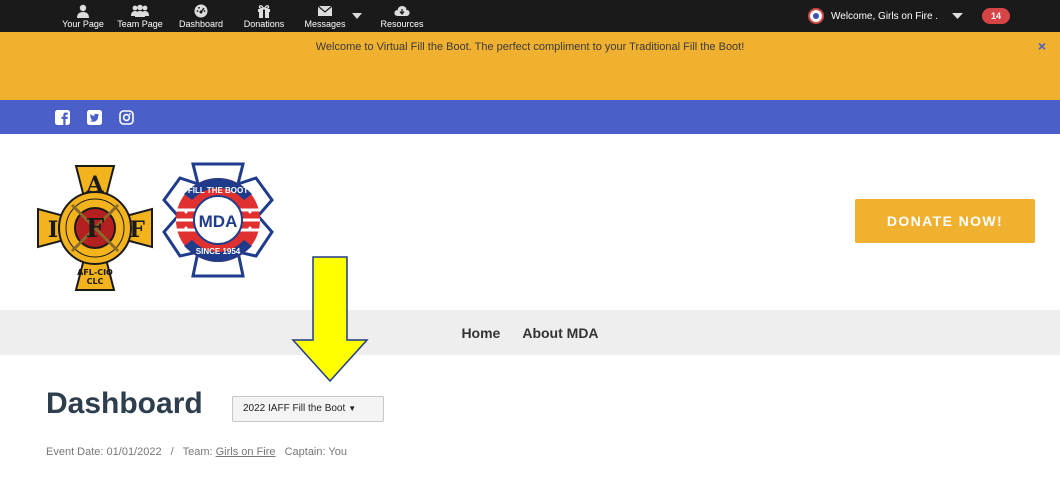 This screenshot has width=1060, height=477. I want to click on nav-messages: Messages, so click(325, 16).